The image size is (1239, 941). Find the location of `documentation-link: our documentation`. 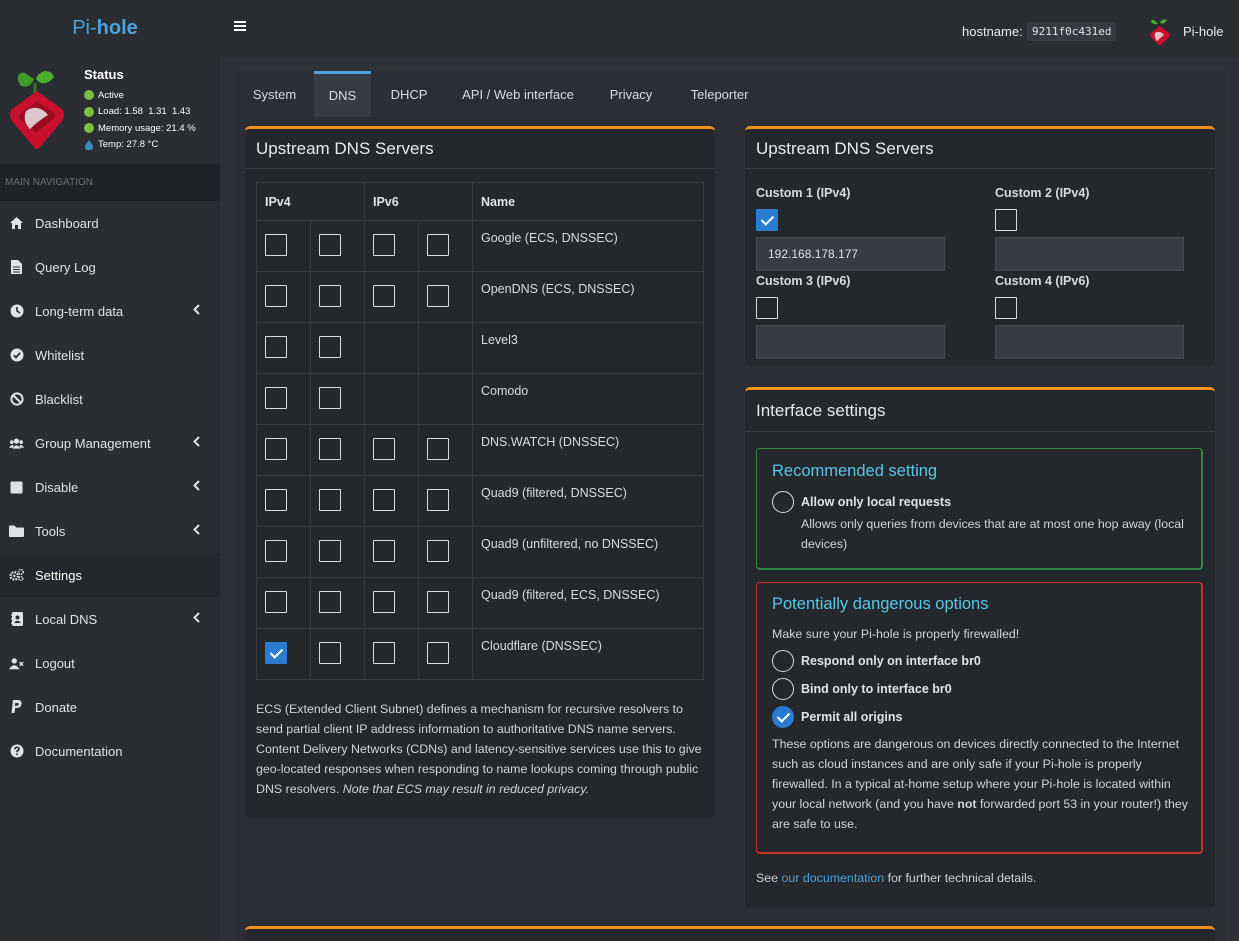

documentation-link: our documentation is located at coordinates (833, 878).